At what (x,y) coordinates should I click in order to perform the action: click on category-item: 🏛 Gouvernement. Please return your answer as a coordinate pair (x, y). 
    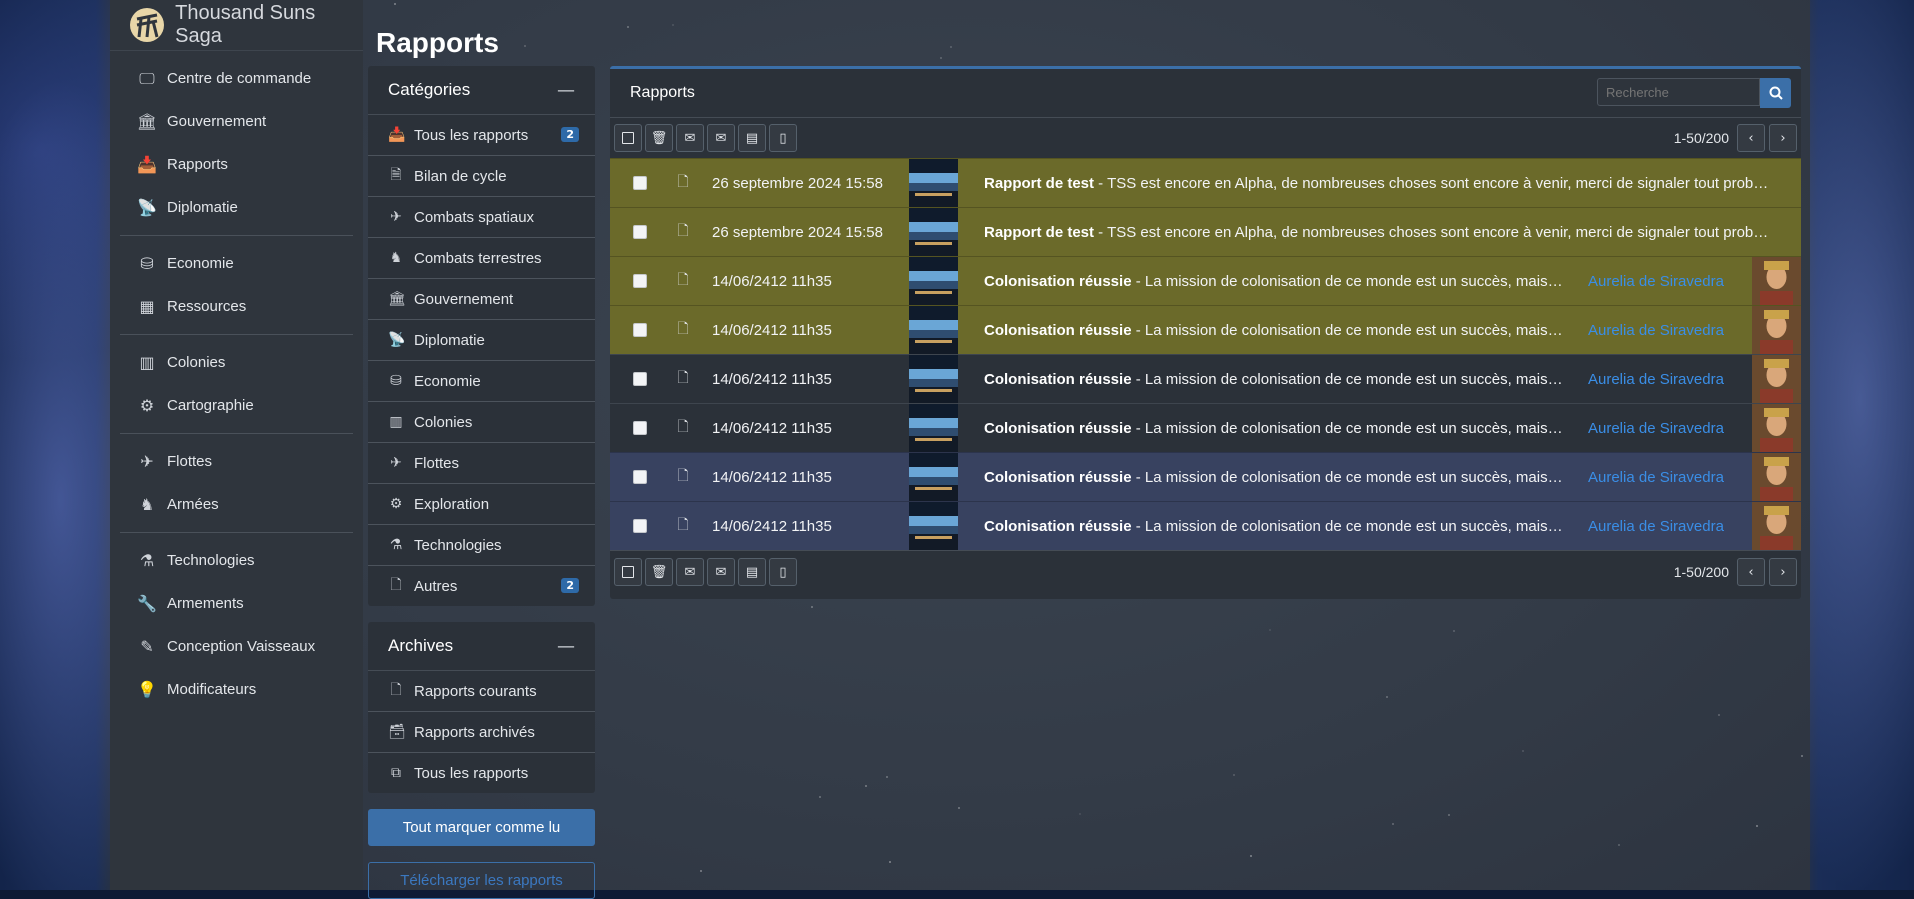
    Looking at the image, I should click on (481, 299).